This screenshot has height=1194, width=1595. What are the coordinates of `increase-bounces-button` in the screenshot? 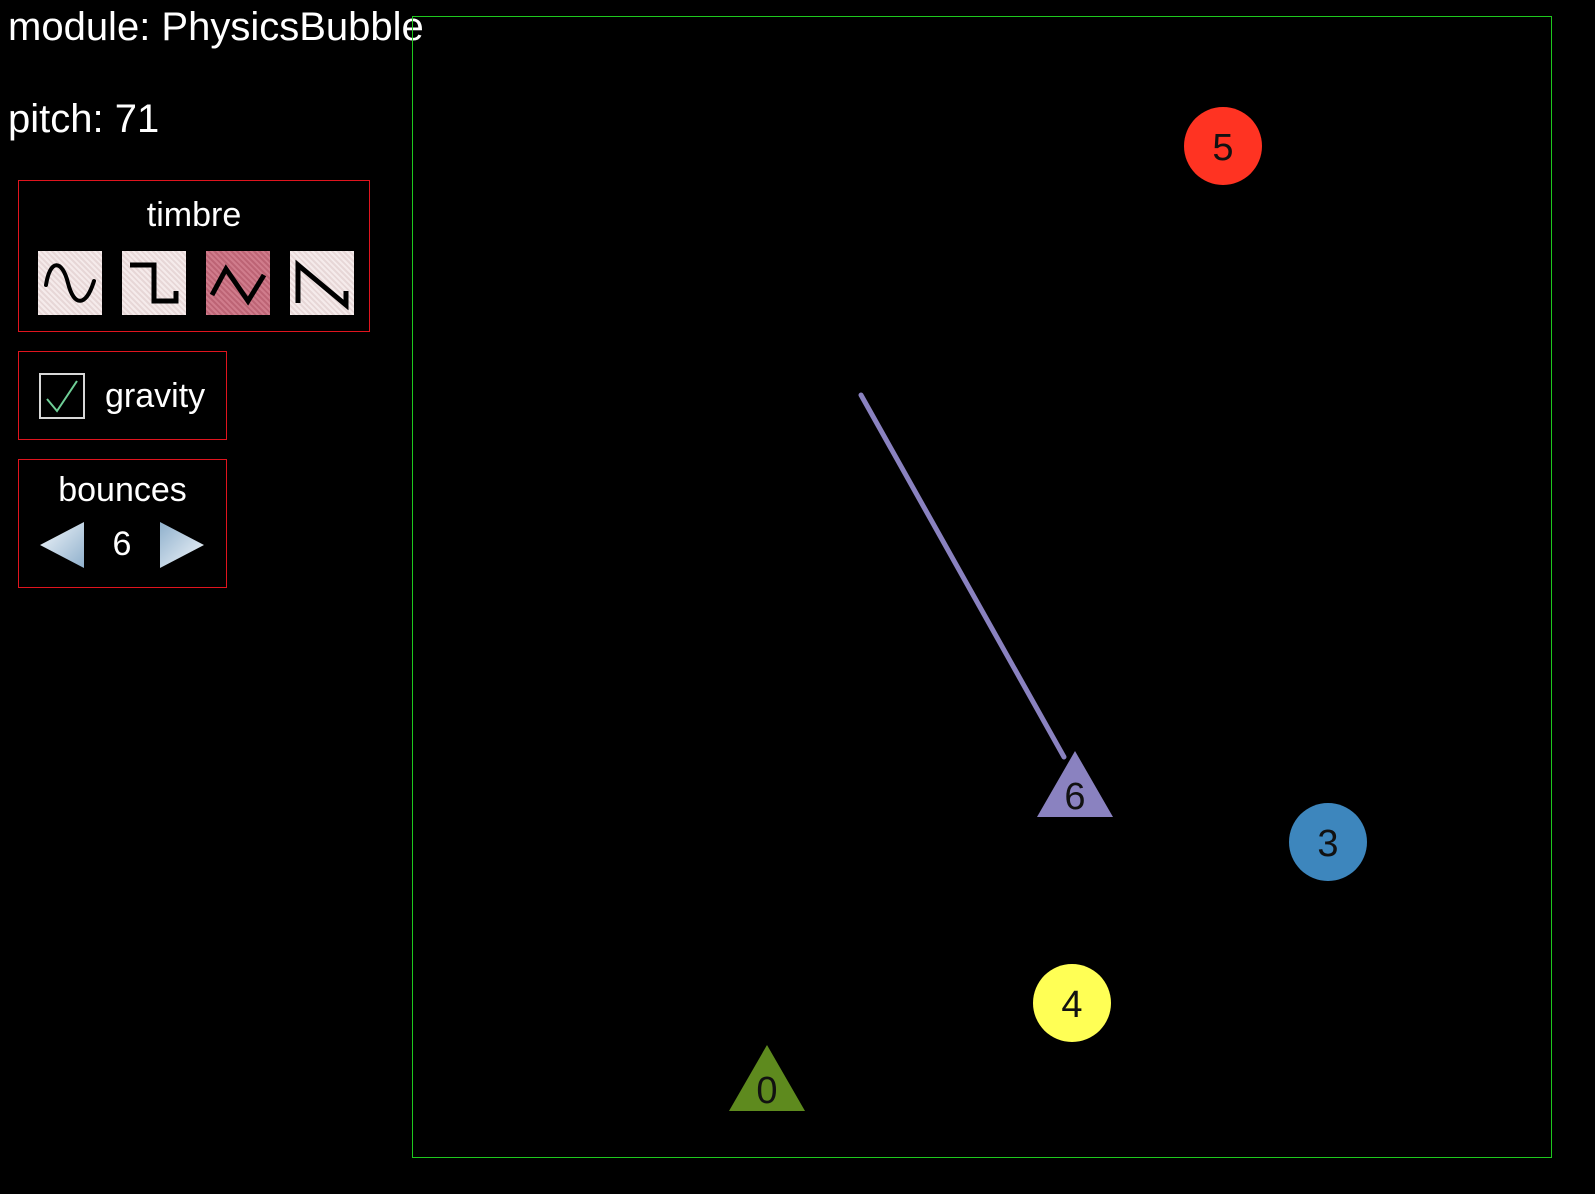 It's located at (181, 545).